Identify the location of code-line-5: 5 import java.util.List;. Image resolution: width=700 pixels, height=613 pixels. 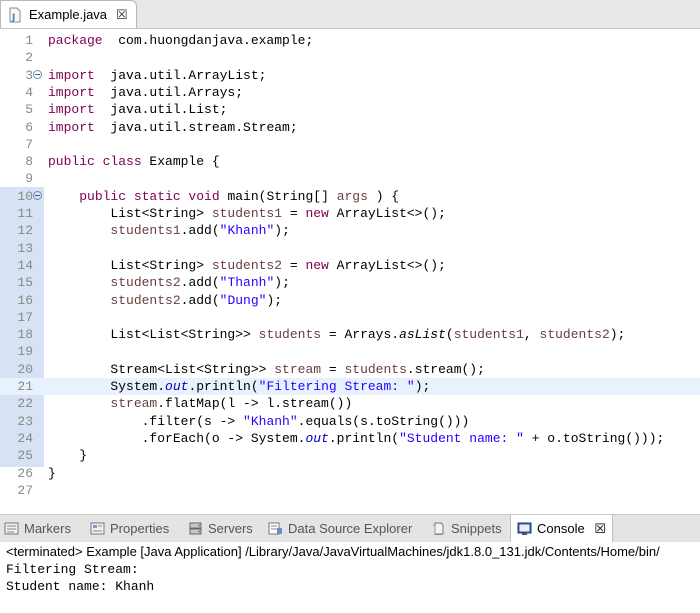
(350, 109).